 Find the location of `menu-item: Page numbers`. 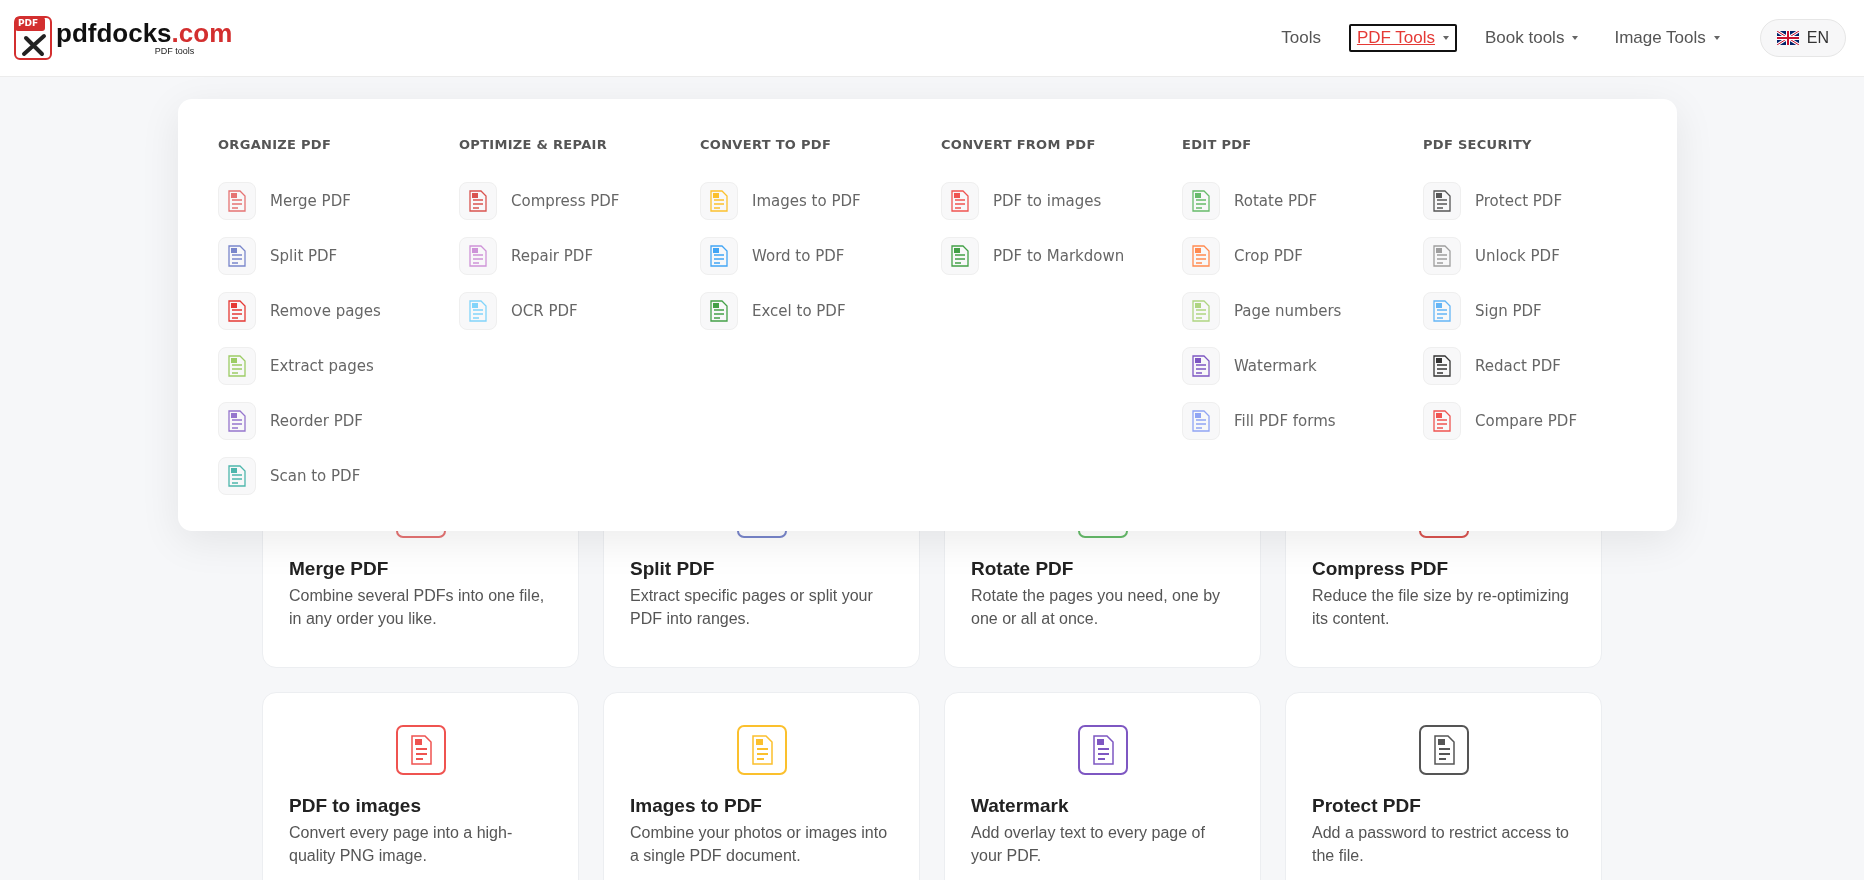

menu-item: Page numbers is located at coordinates (1288, 310).